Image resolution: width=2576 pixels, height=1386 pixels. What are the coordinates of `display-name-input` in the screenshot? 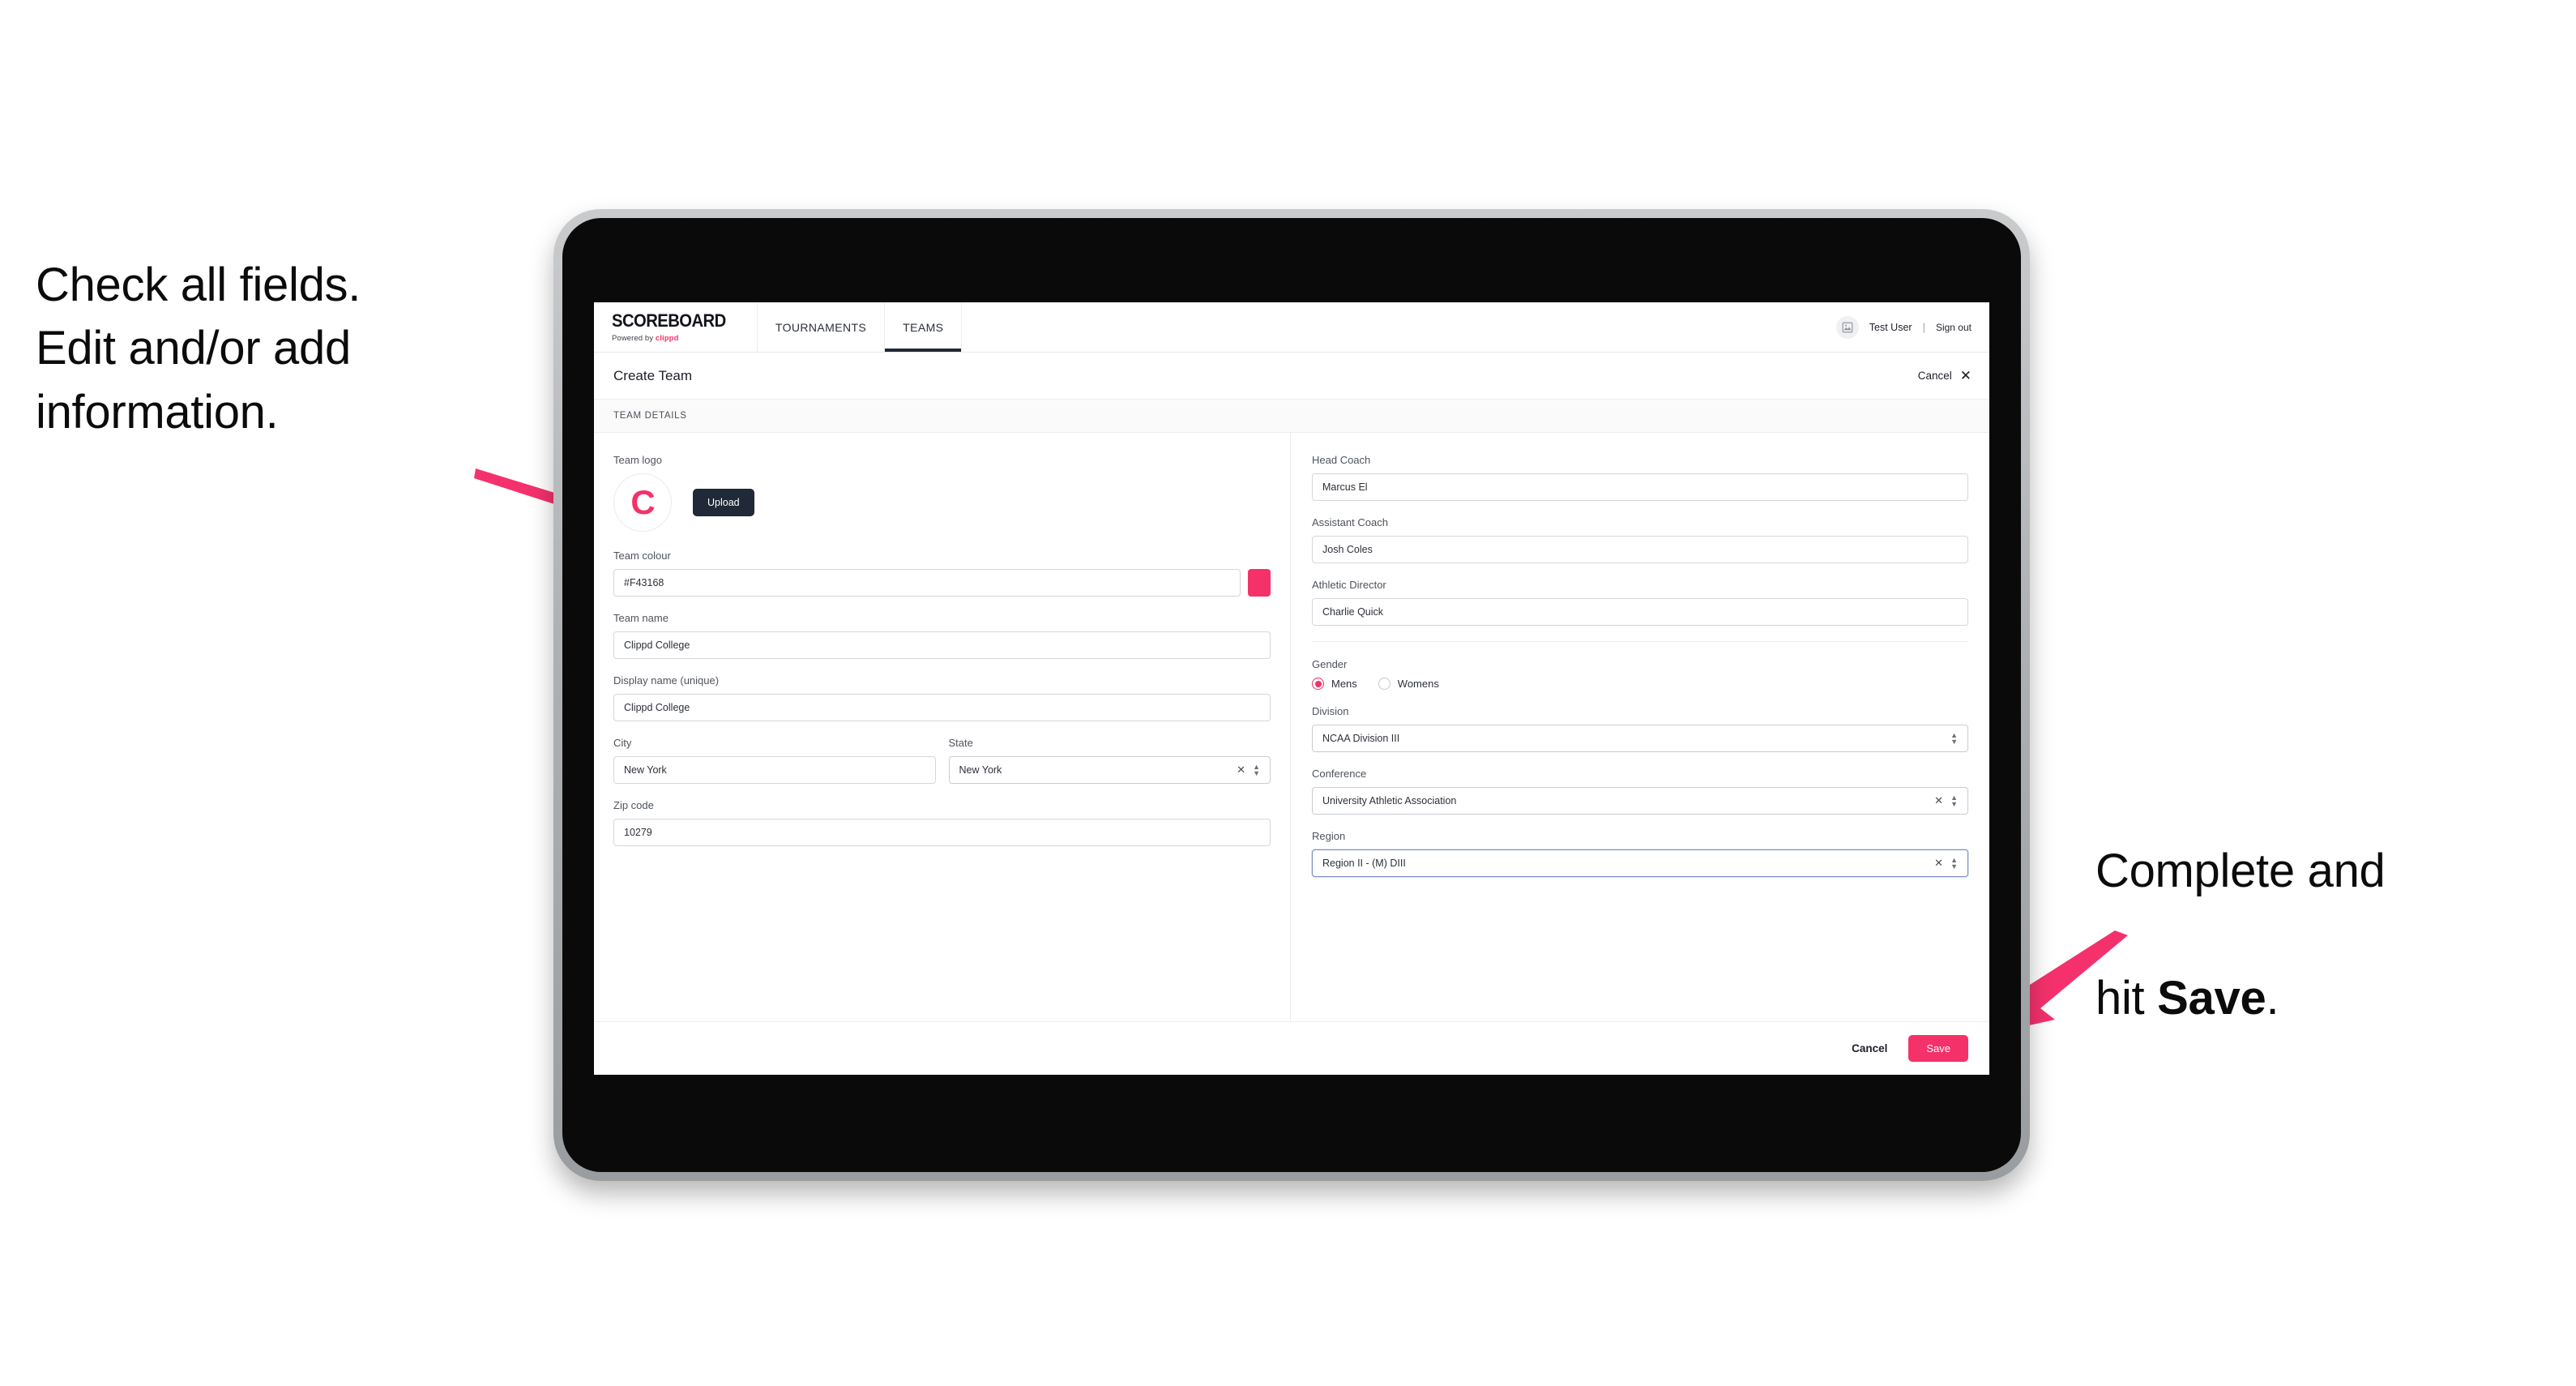 It's located at (942, 707).